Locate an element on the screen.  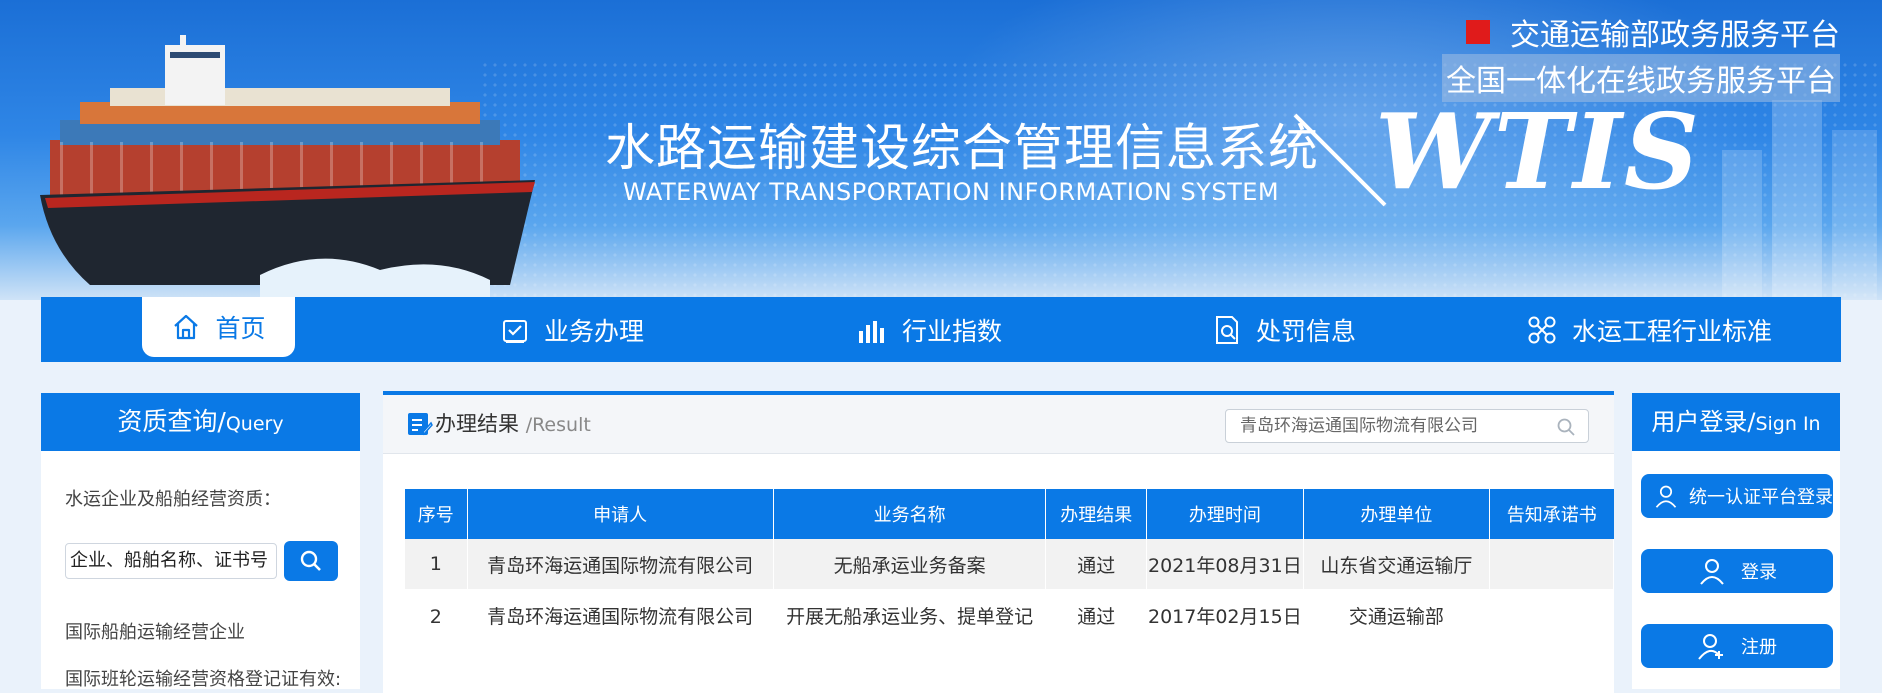
cell-index: 1 is located at coordinates (436, 564).